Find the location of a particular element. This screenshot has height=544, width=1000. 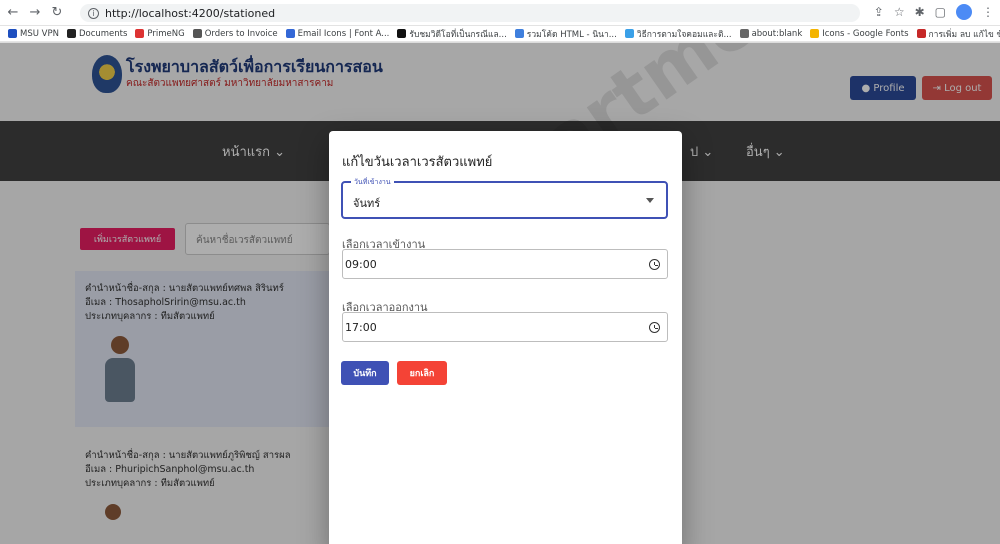

bookmark-label: Orders to Invoice is located at coordinates (241, 33).